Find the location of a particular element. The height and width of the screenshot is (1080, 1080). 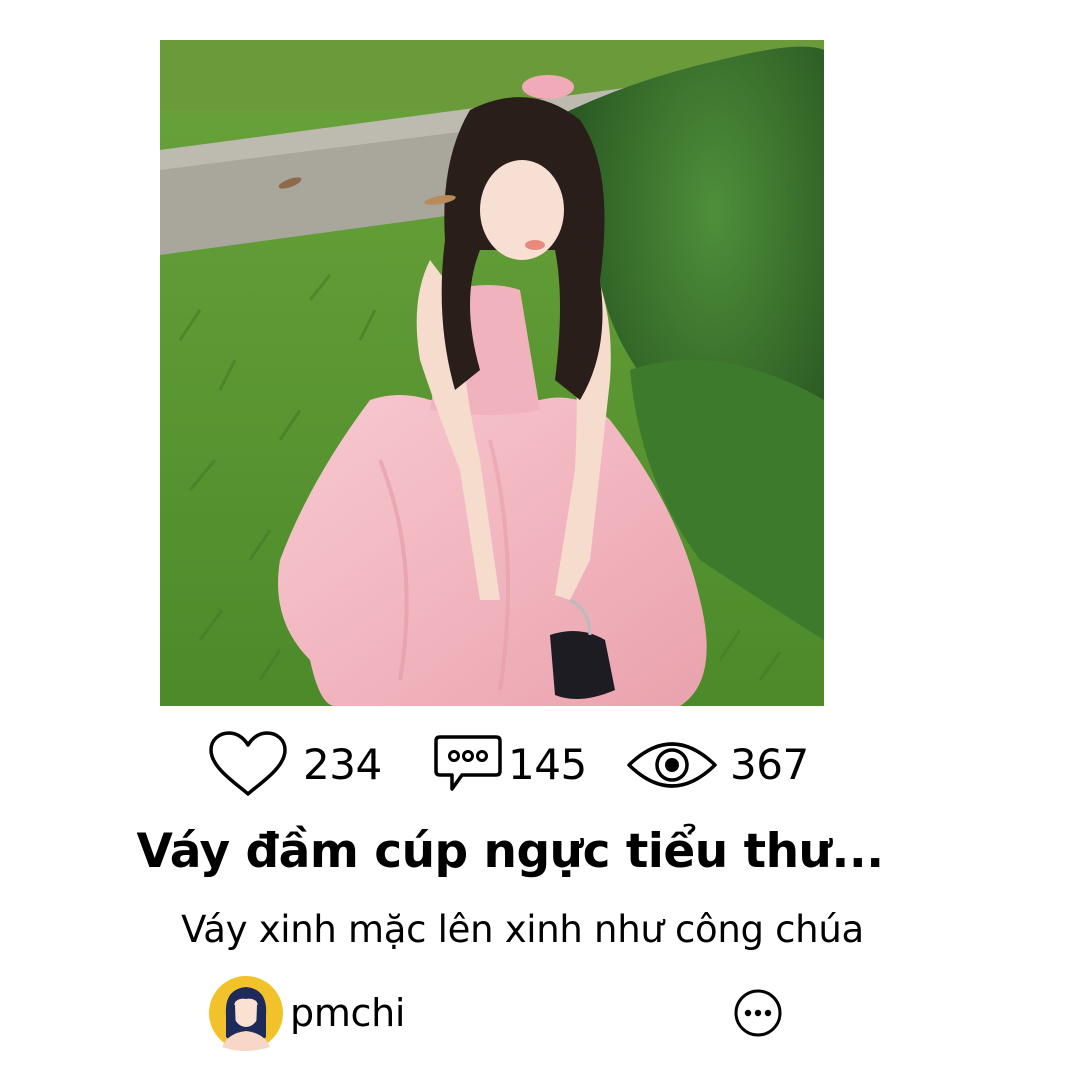

post-subtitle: Váy xinh mặc lên xinh như công chúa is located at coordinates (522, 929).